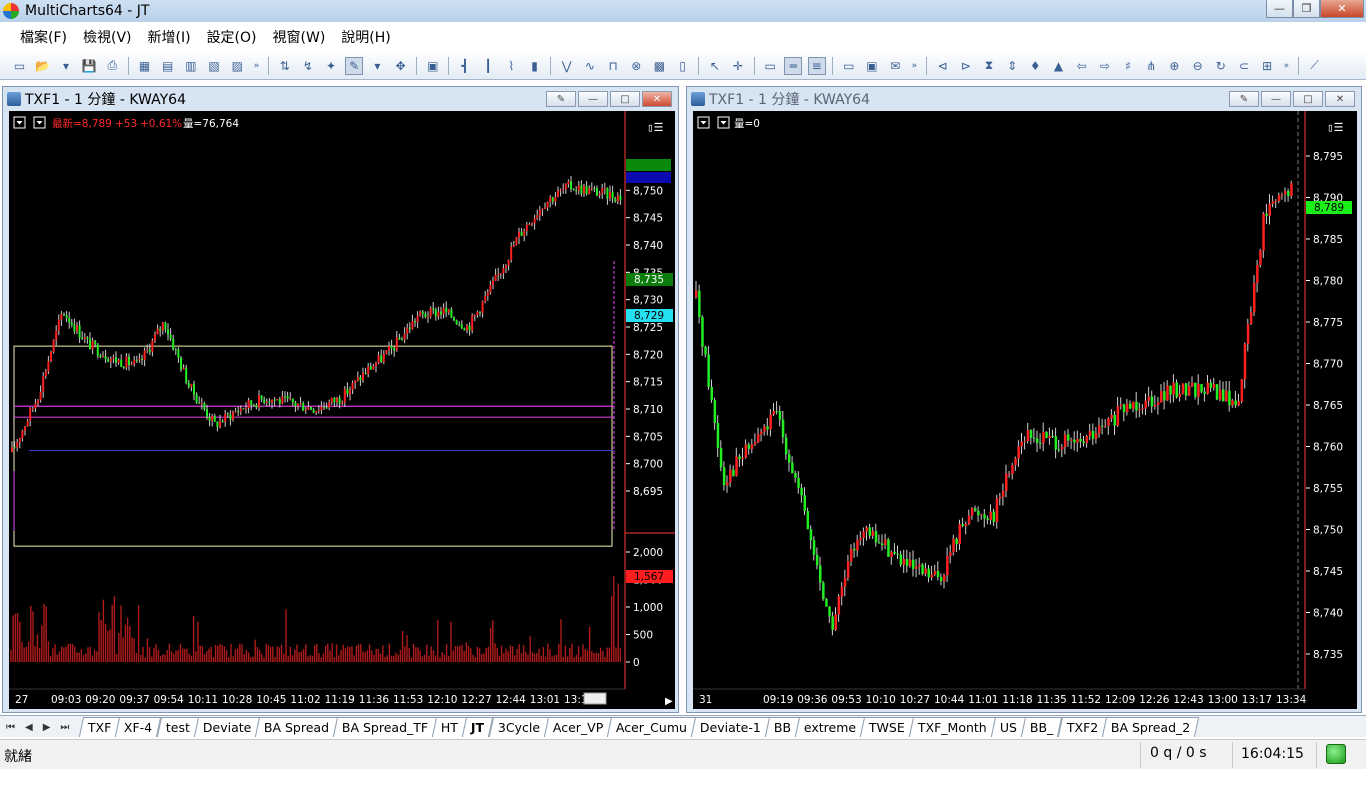 The image size is (1366, 785). Describe the element at coordinates (191, 66) in the screenshot. I see `scanner-icon: ▥` at that location.